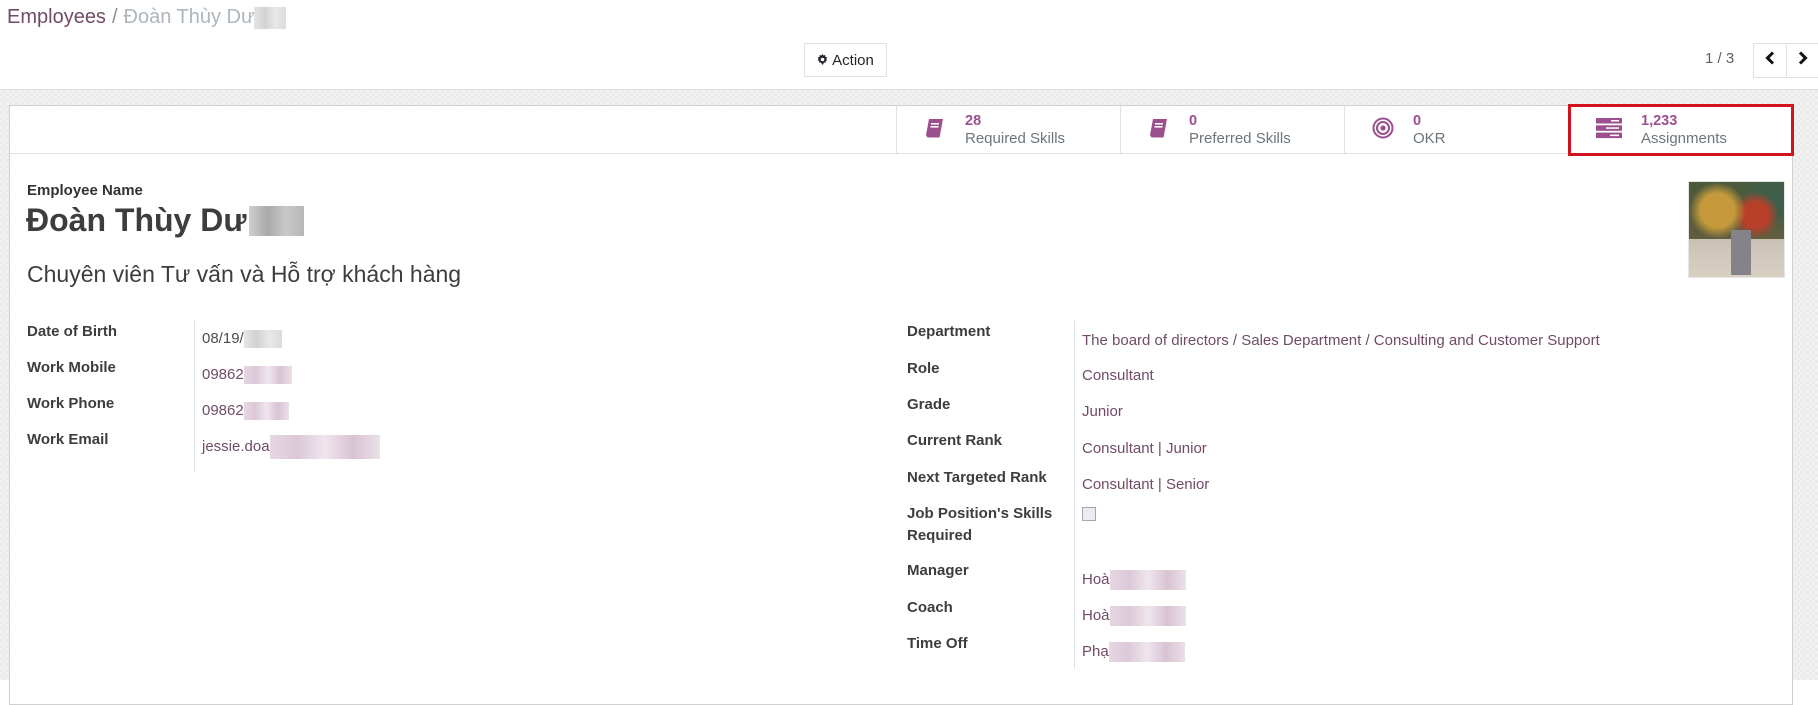 This screenshot has width=1818, height=705. Describe the element at coordinates (1089, 514) in the screenshot. I see `job-position-skills-required-checkbox` at that location.